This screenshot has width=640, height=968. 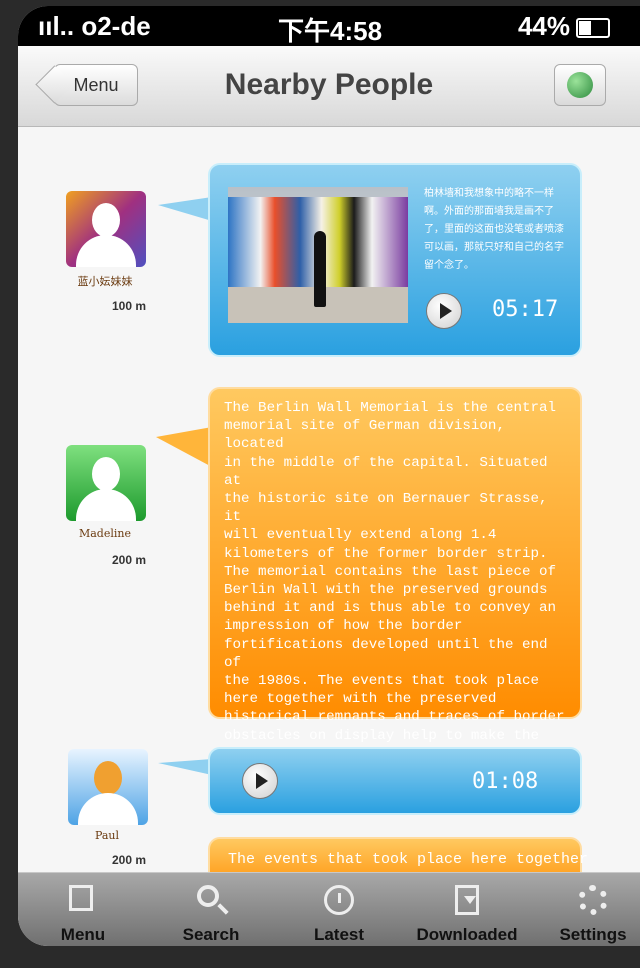 I want to click on navigation-bar: Menu Nearby People, so click(x=329, y=86).